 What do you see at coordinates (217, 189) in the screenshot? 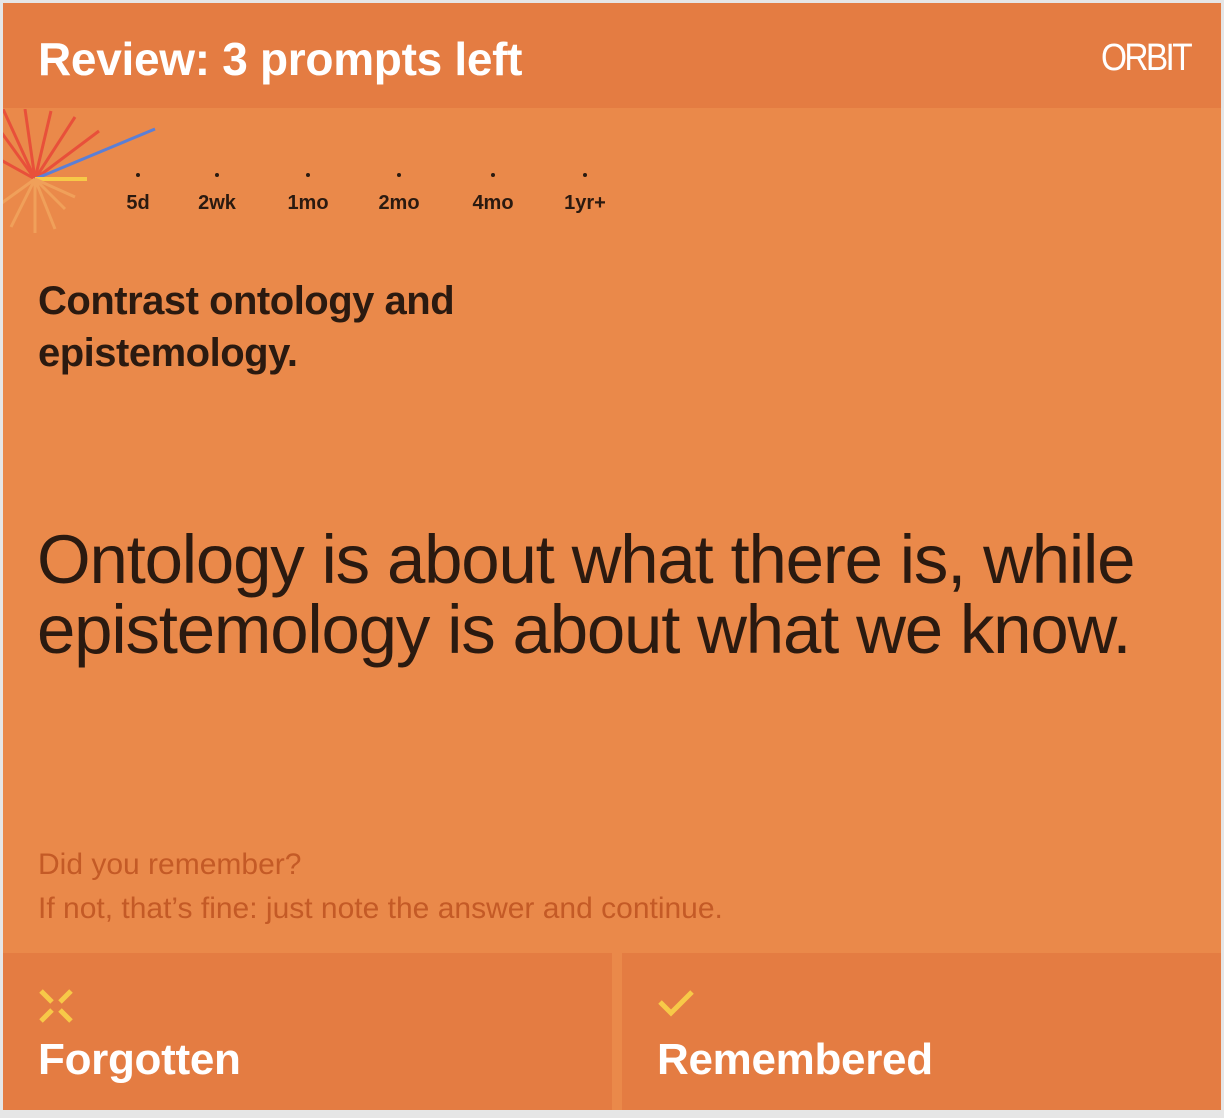
I see `interval-tick: 2wk` at bounding box center [217, 189].